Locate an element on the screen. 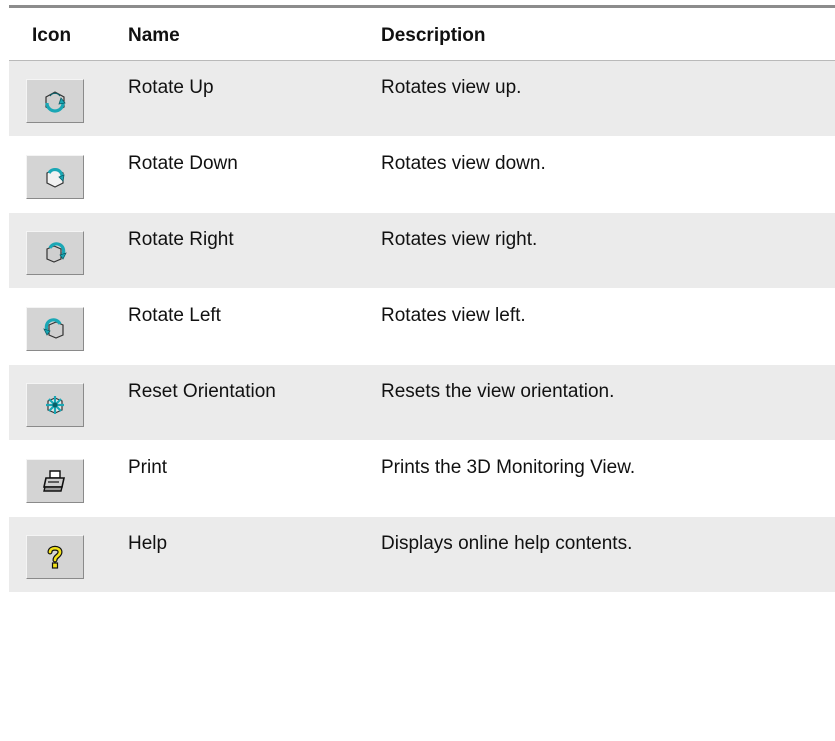  table-row-print: Print Prints the 3D Monitoring View. is located at coordinates (422, 479).